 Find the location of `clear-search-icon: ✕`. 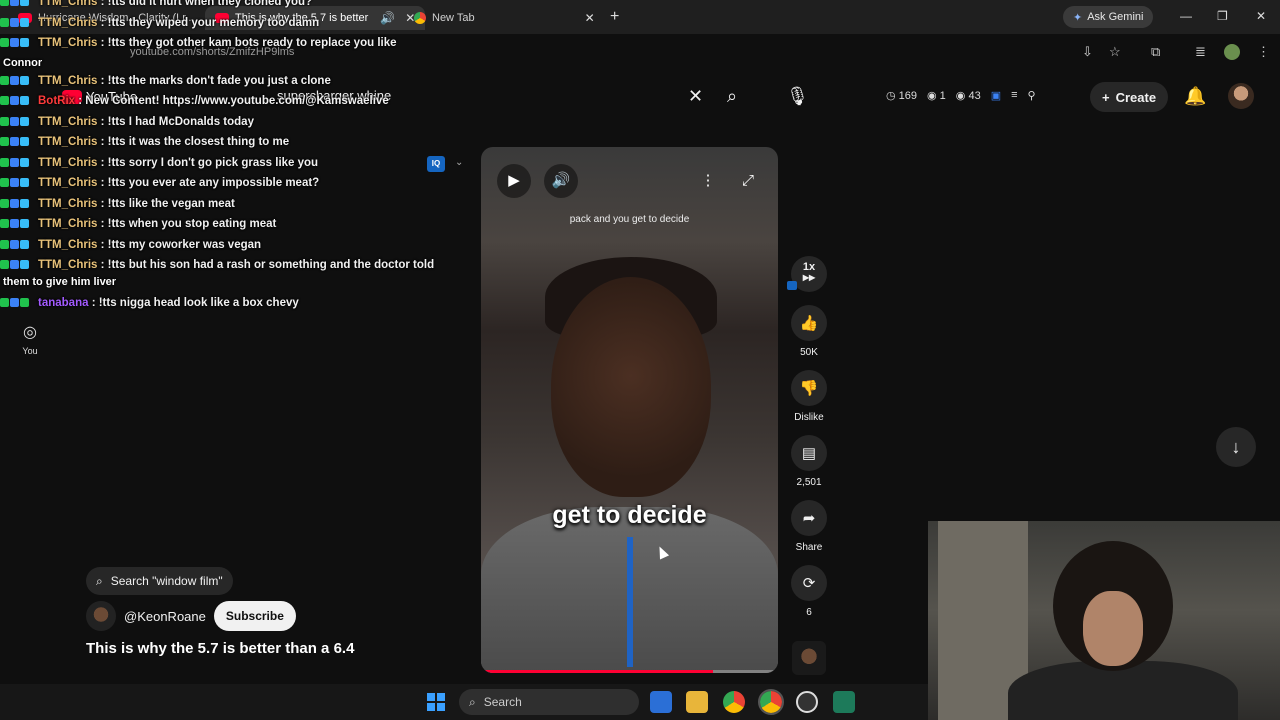

clear-search-icon: ✕ is located at coordinates (695, 96).